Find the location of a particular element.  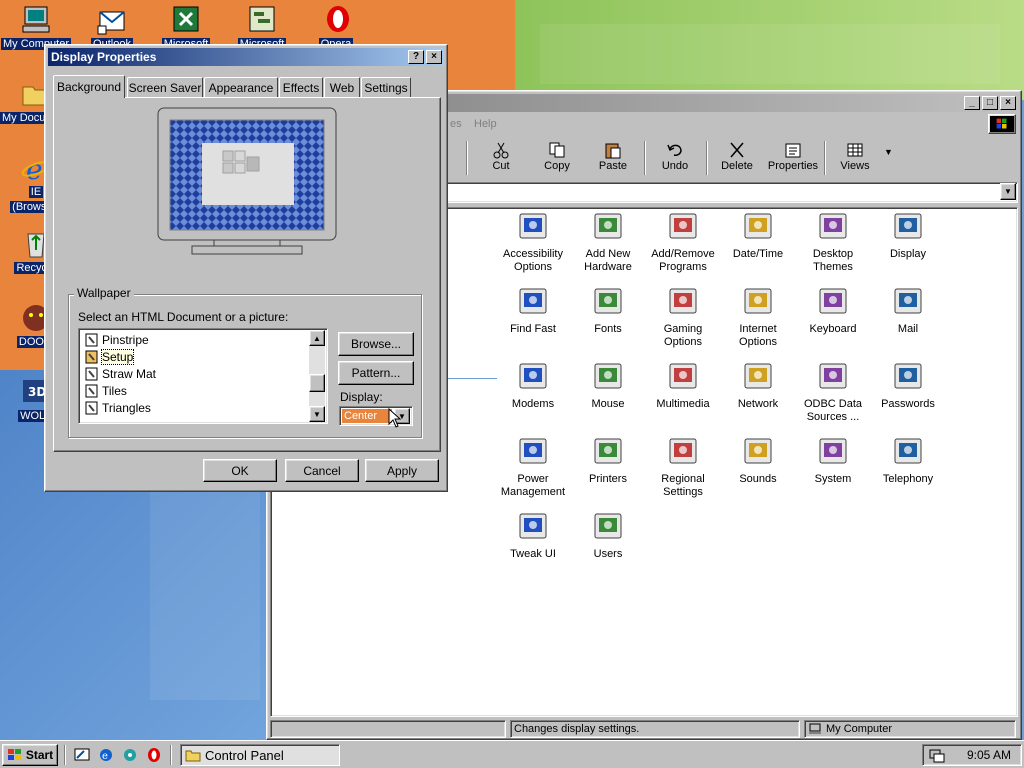

wallpaper-list-item: Pinstripe is located at coordinates (195, 339).